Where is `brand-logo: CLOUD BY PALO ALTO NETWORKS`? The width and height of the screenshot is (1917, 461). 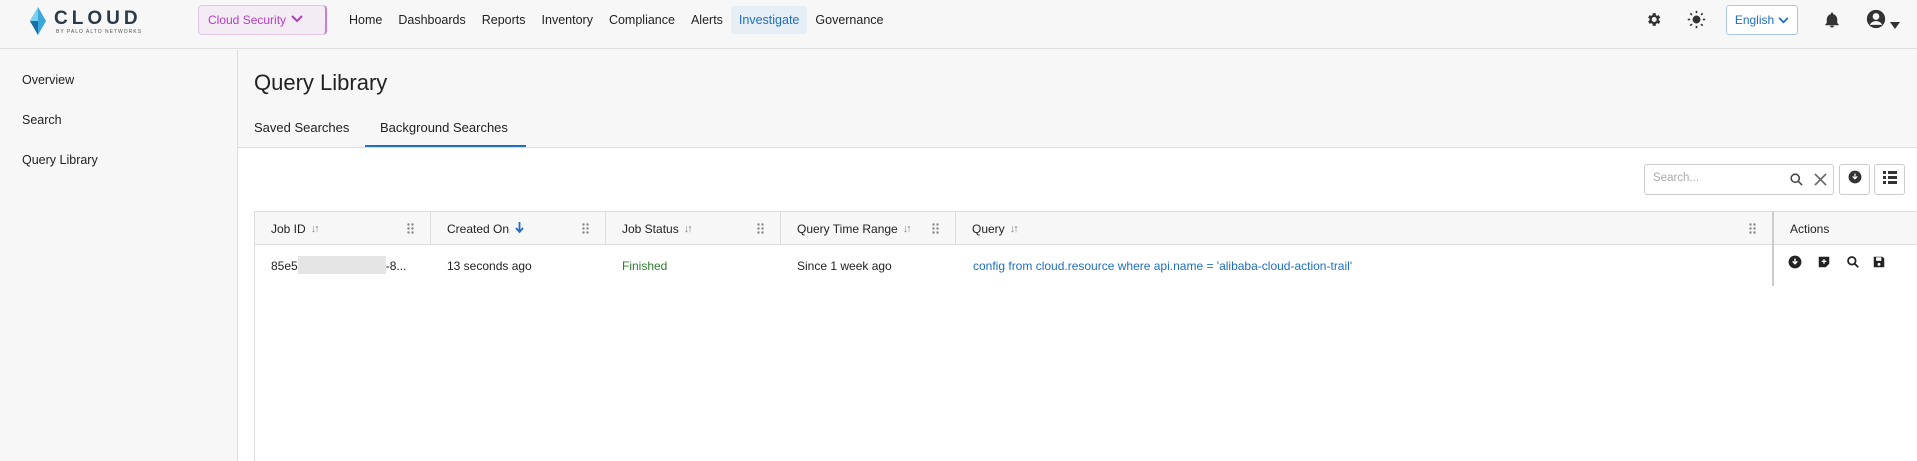 brand-logo: CLOUD BY PALO ALTO NETWORKS is located at coordinates (90, 21).